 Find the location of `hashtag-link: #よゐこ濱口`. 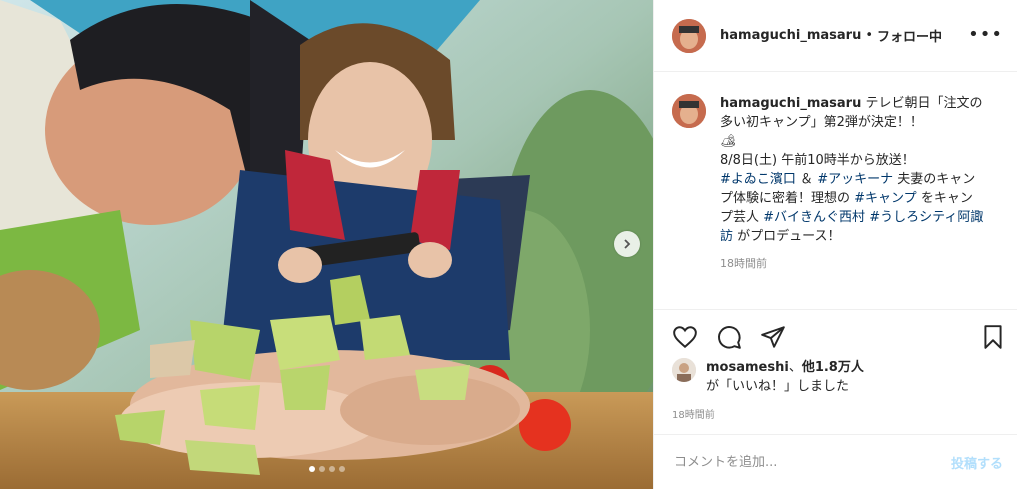

hashtag-link: #よゐこ濱口 is located at coordinates (758, 179).